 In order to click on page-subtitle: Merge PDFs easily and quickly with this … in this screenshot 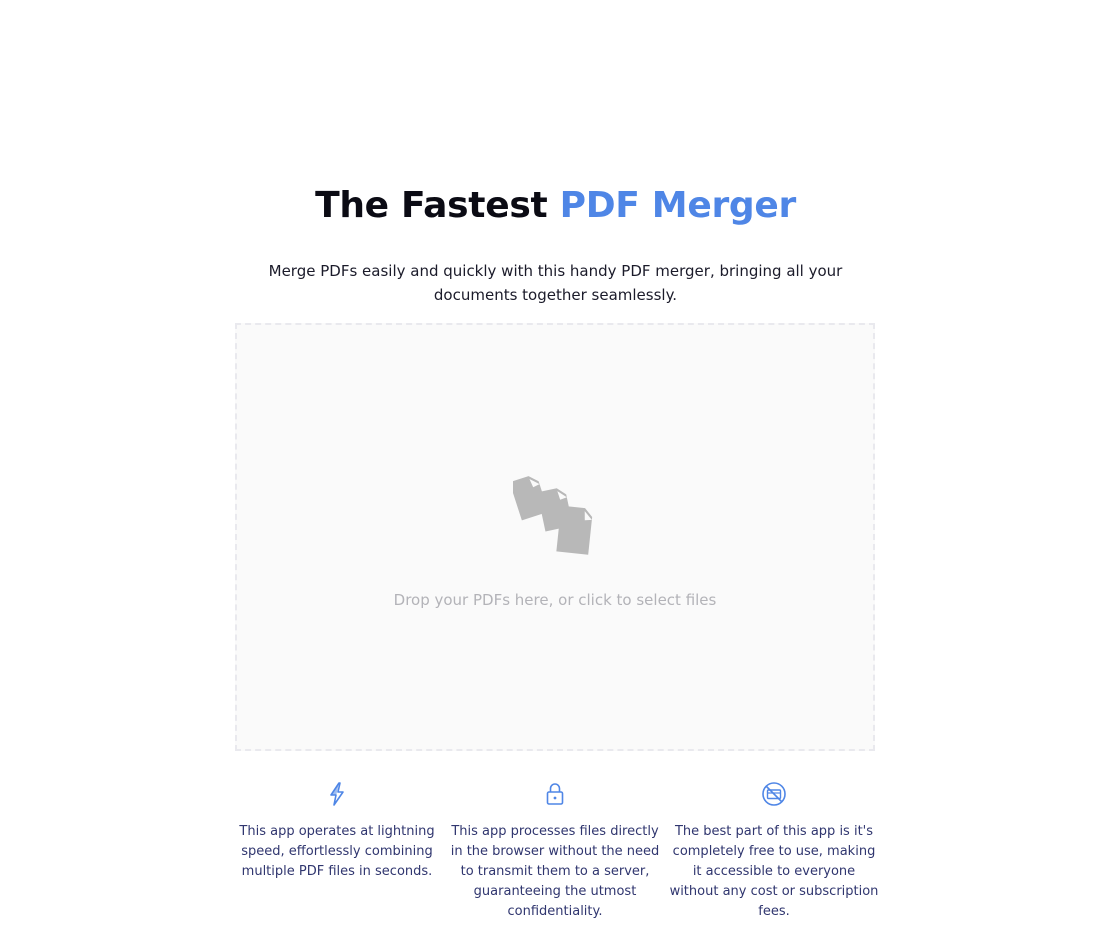, I will do `click(555, 283)`.